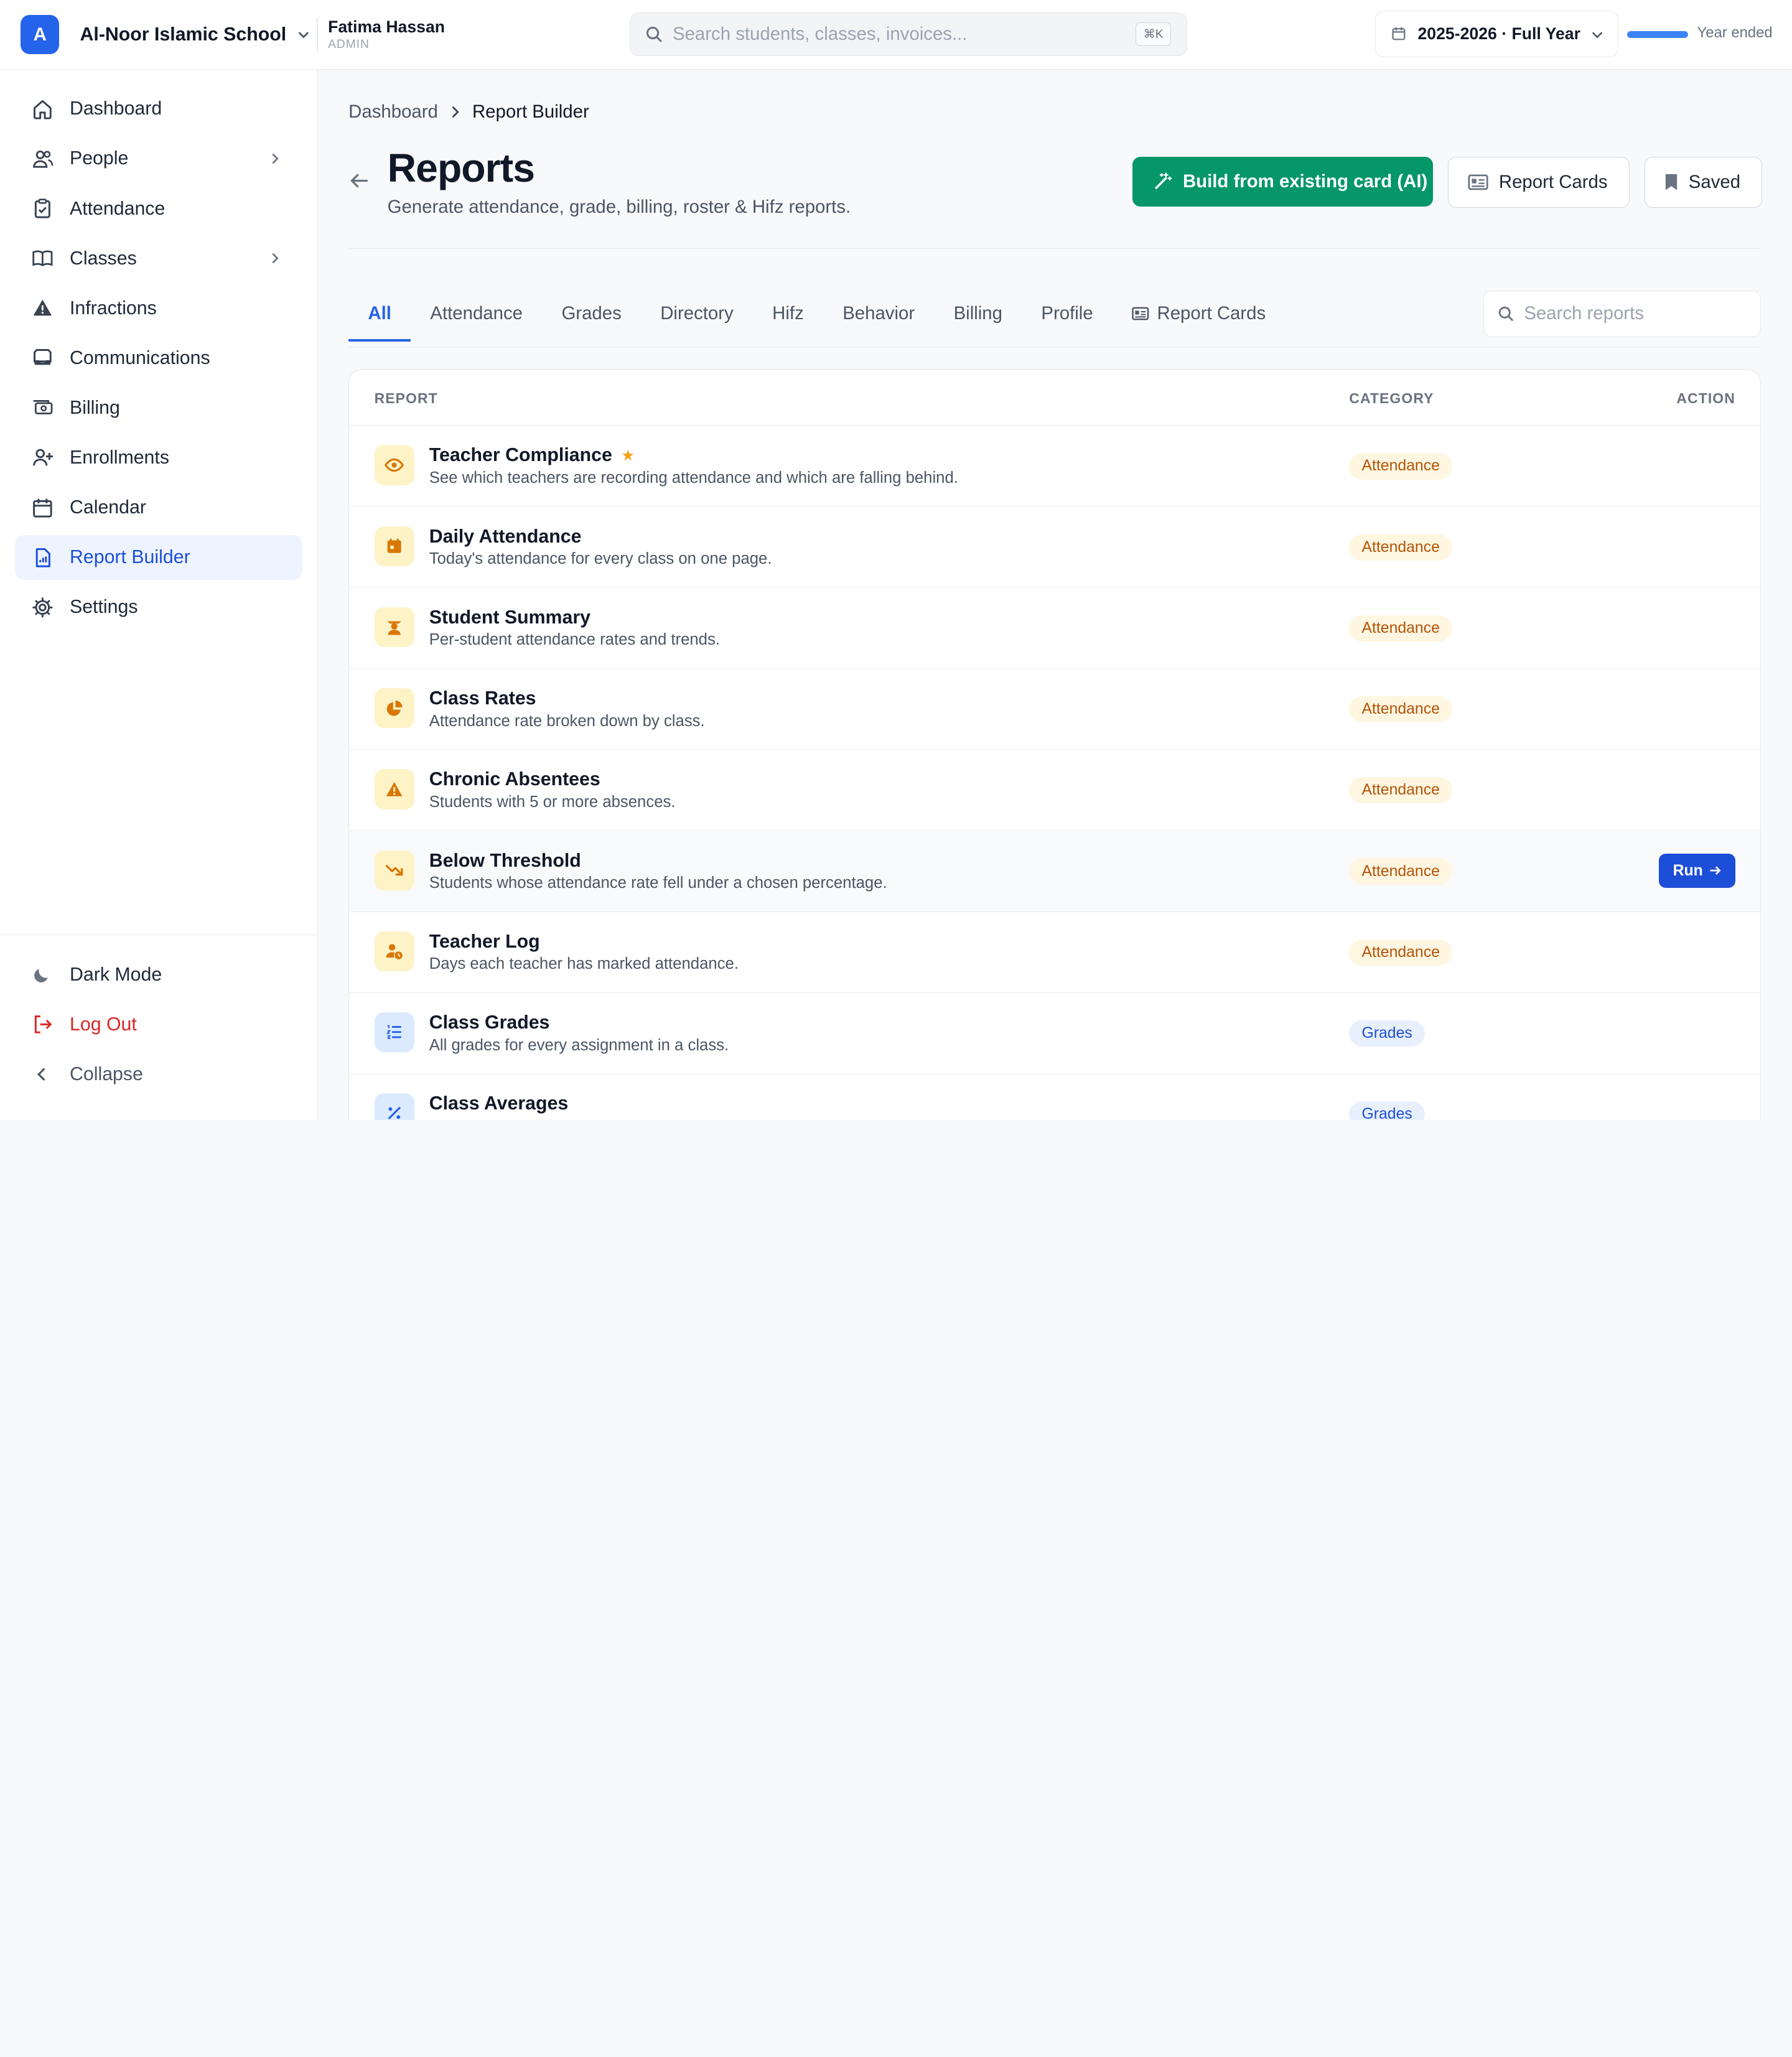 This screenshot has width=1792, height=2057. What do you see at coordinates (485, 941) in the screenshot?
I see `report-title-text: Teacher Log` at bounding box center [485, 941].